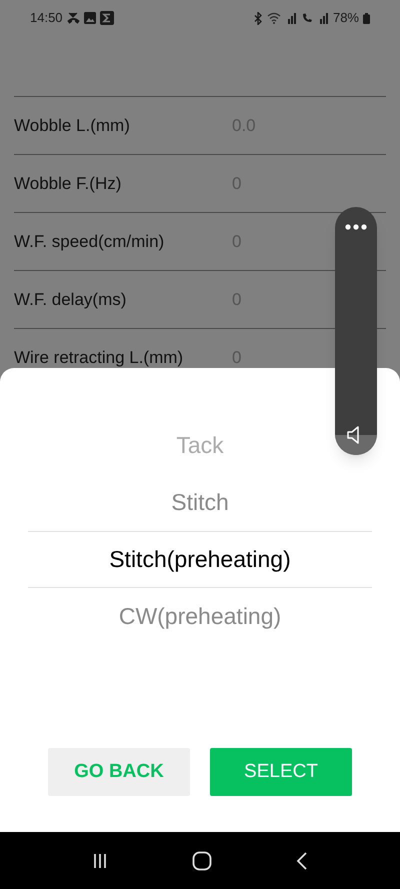 The width and height of the screenshot is (400, 889). Describe the element at coordinates (302, 861) in the screenshot. I see `back-icon` at that location.